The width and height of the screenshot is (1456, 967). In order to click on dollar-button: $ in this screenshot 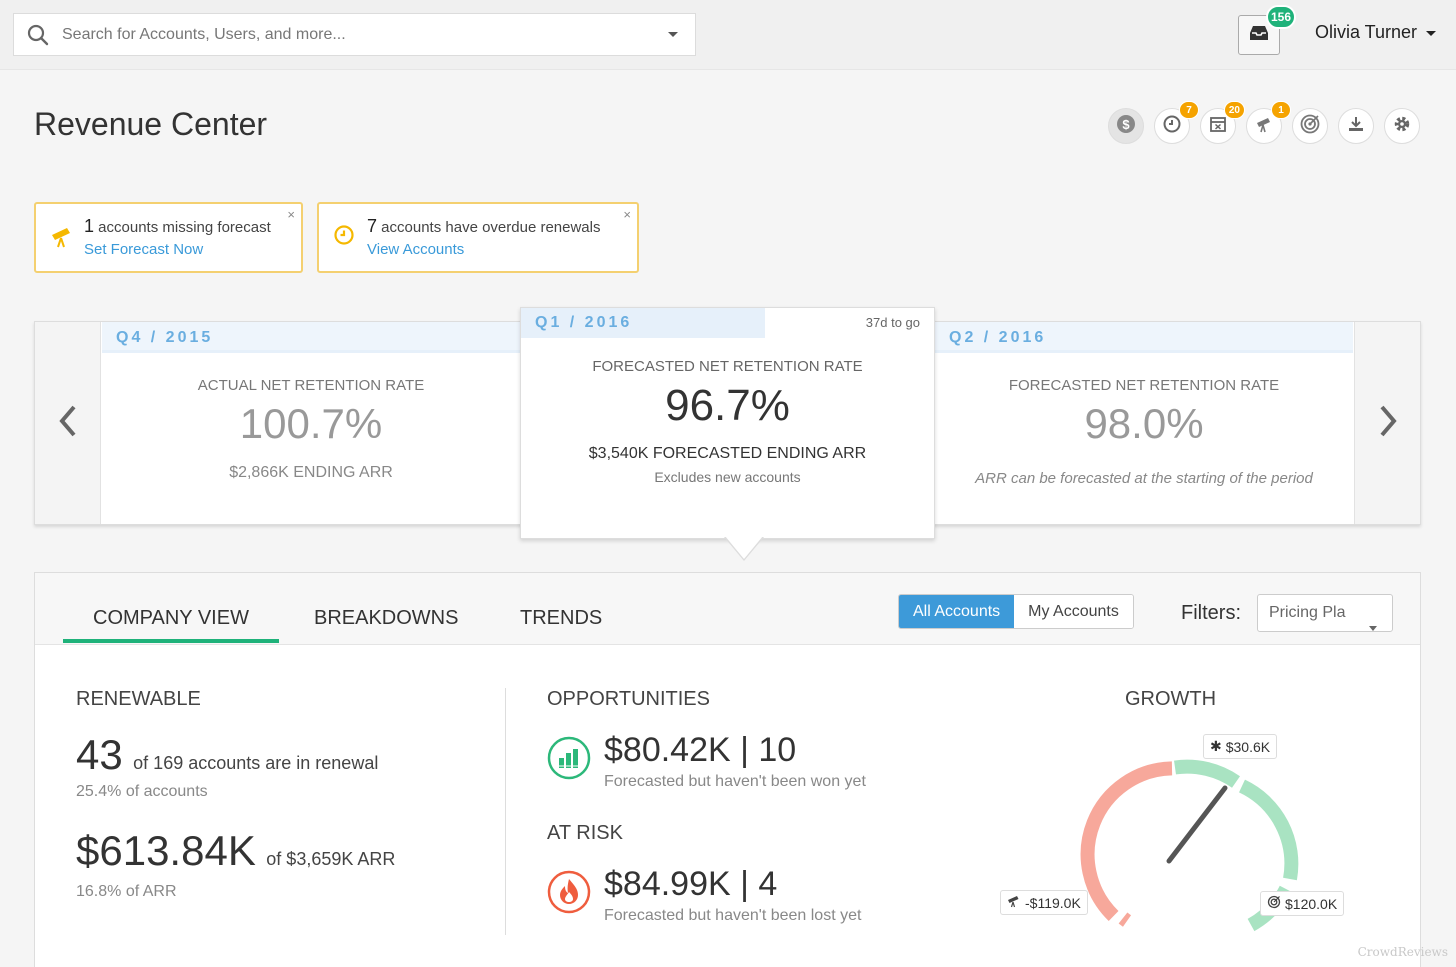, I will do `click(1126, 126)`.